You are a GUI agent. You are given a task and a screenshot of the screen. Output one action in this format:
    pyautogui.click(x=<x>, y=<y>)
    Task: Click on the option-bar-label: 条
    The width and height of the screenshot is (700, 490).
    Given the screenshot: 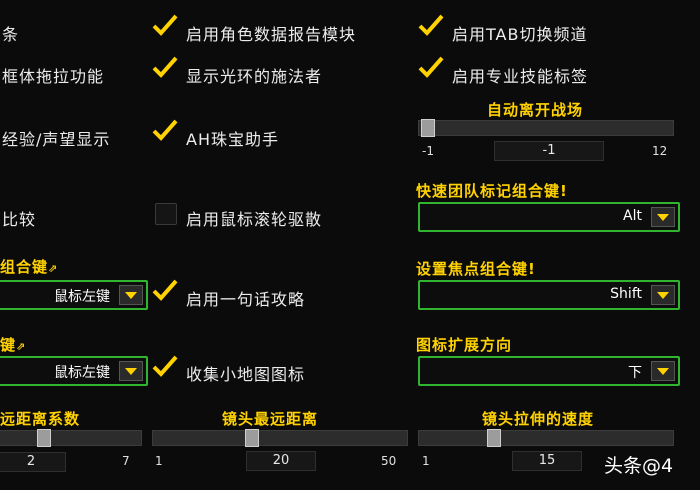 What is the action you would take?
    pyautogui.click(x=11, y=34)
    